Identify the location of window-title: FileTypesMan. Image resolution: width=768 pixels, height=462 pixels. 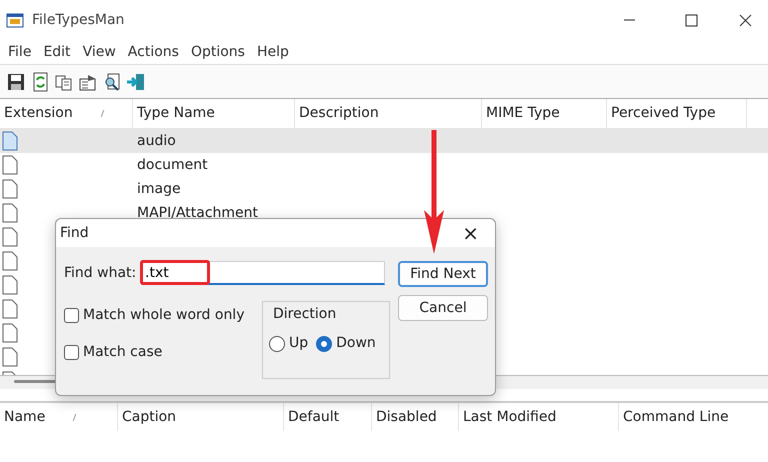
(78, 20).